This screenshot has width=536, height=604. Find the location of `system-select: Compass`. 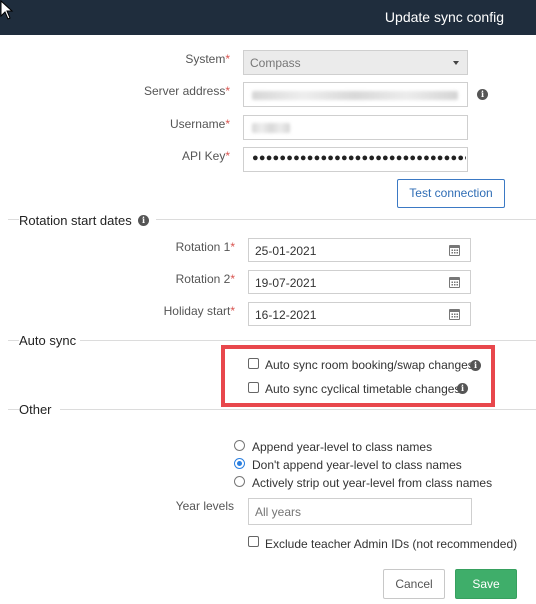

system-select: Compass is located at coordinates (355, 62).